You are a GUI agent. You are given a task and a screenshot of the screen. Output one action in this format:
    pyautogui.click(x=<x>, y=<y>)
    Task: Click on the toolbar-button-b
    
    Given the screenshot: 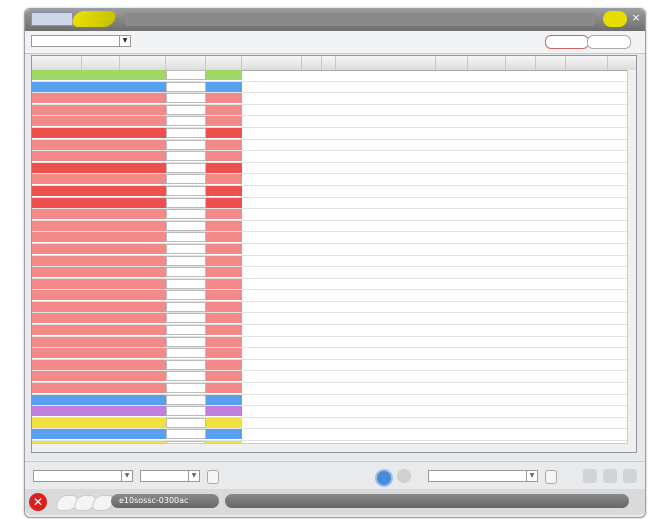 What is the action you would take?
    pyautogui.click(x=609, y=42)
    